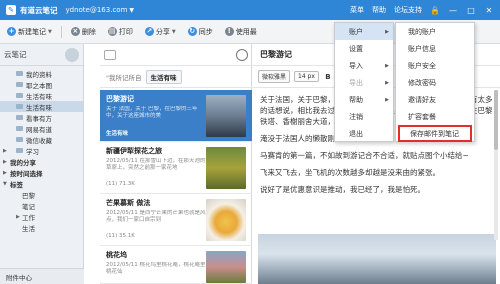  I want to click on bold-icon: B, so click(328, 77).